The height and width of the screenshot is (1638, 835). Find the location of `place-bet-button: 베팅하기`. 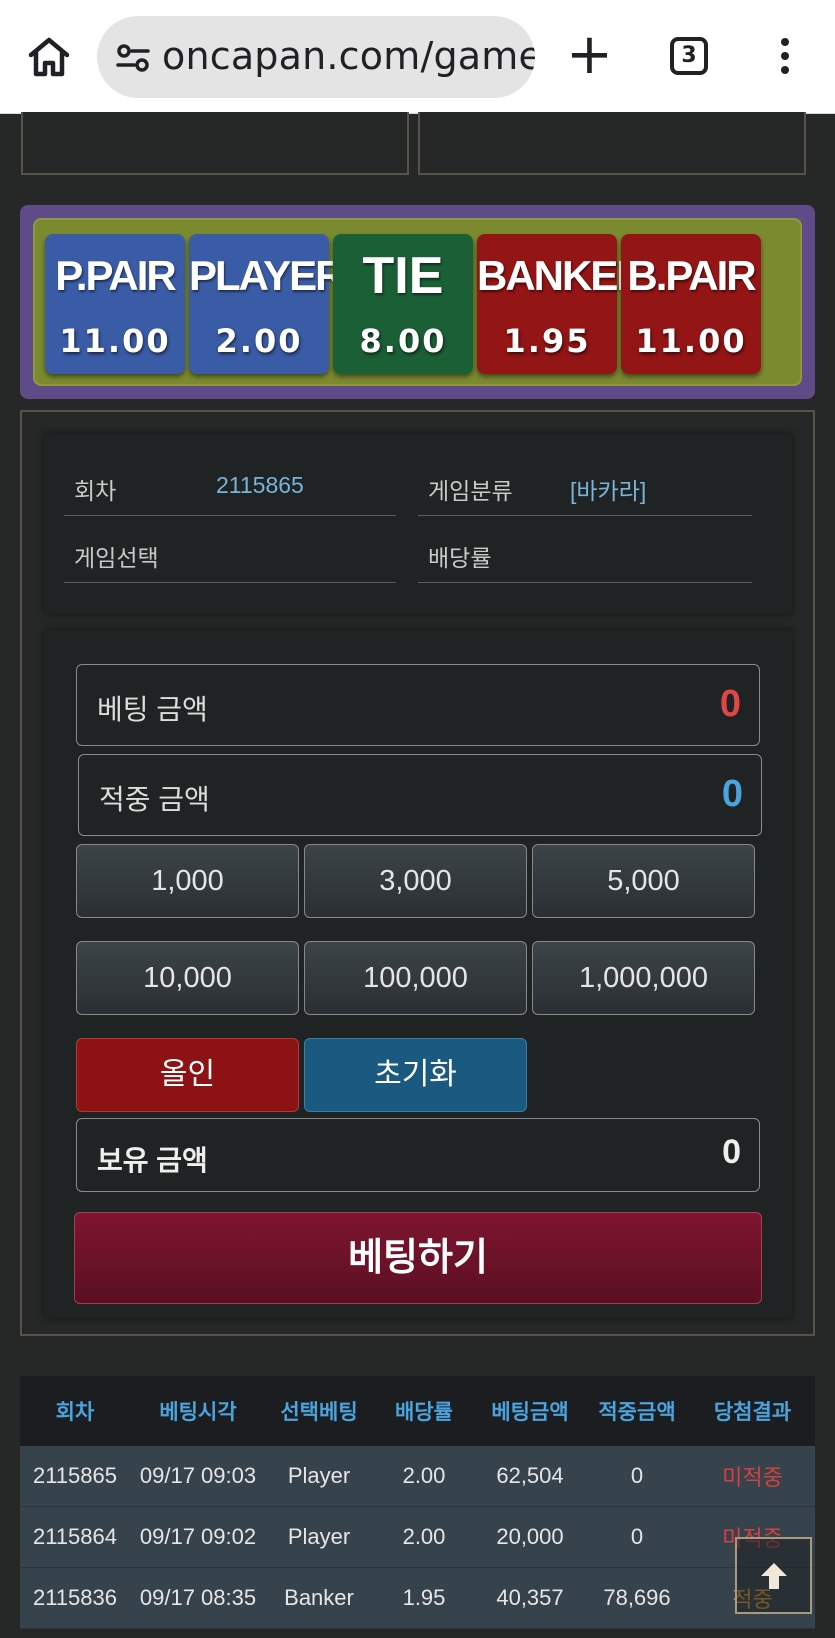

place-bet-button: 베팅하기 is located at coordinates (418, 1258).